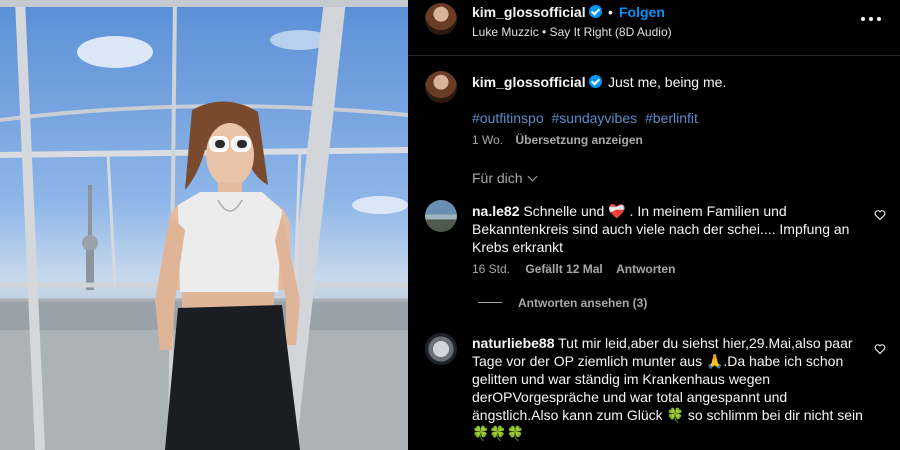  I want to click on reply-button: Antworten, so click(645, 269).